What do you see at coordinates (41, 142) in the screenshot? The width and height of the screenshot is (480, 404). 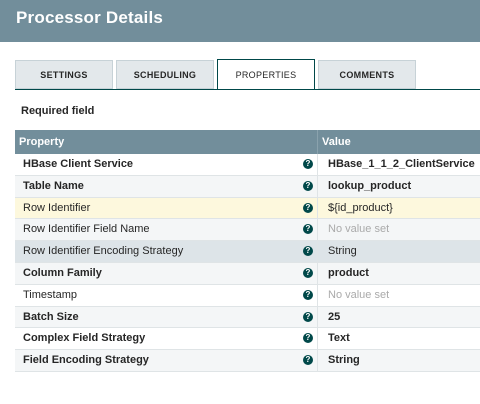 I see `column-header-property: Property` at bounding box center [41, 142].